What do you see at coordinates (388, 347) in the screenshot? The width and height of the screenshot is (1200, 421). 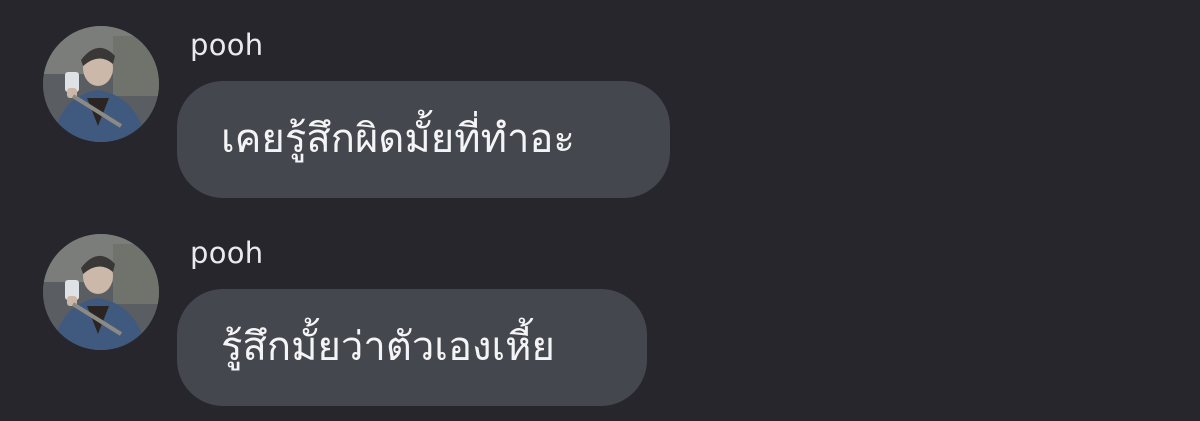 I see `message-text: รู้สึกมั้ยว่าตัวเองเหี้ย` at bounding box center [388, 347].